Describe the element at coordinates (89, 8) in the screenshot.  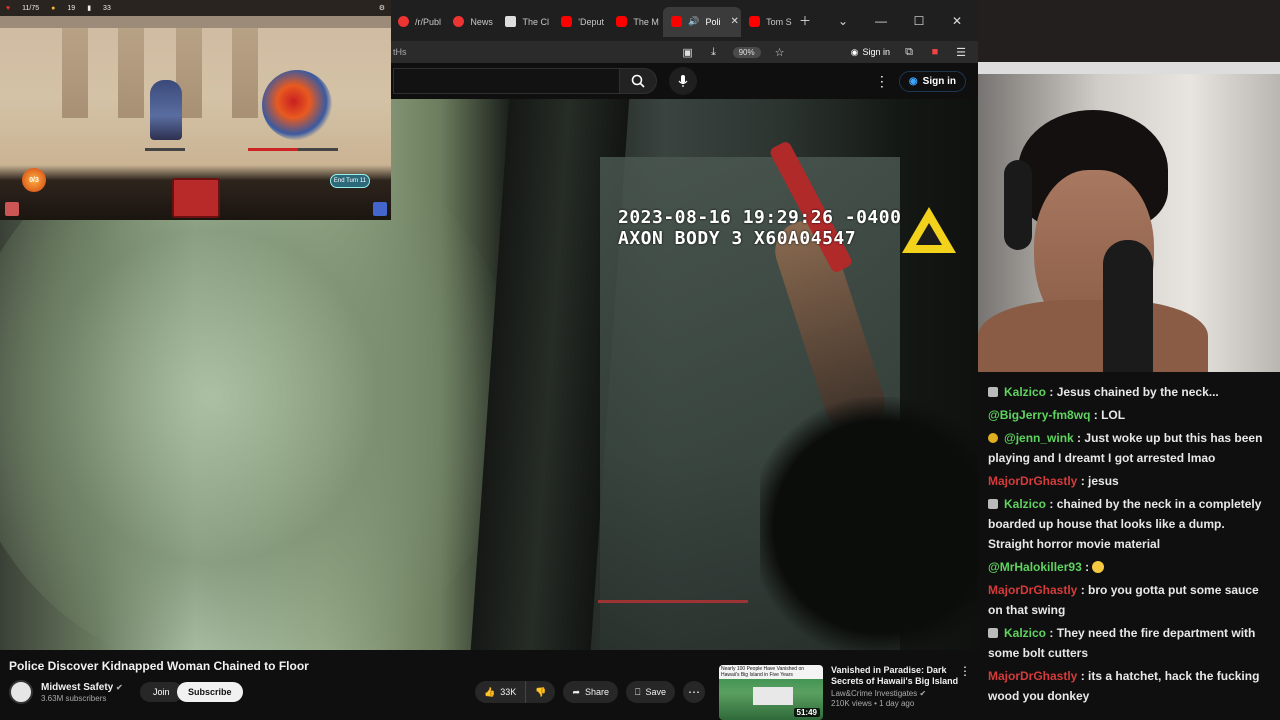
I see `floor-icon: ▮` at that location.